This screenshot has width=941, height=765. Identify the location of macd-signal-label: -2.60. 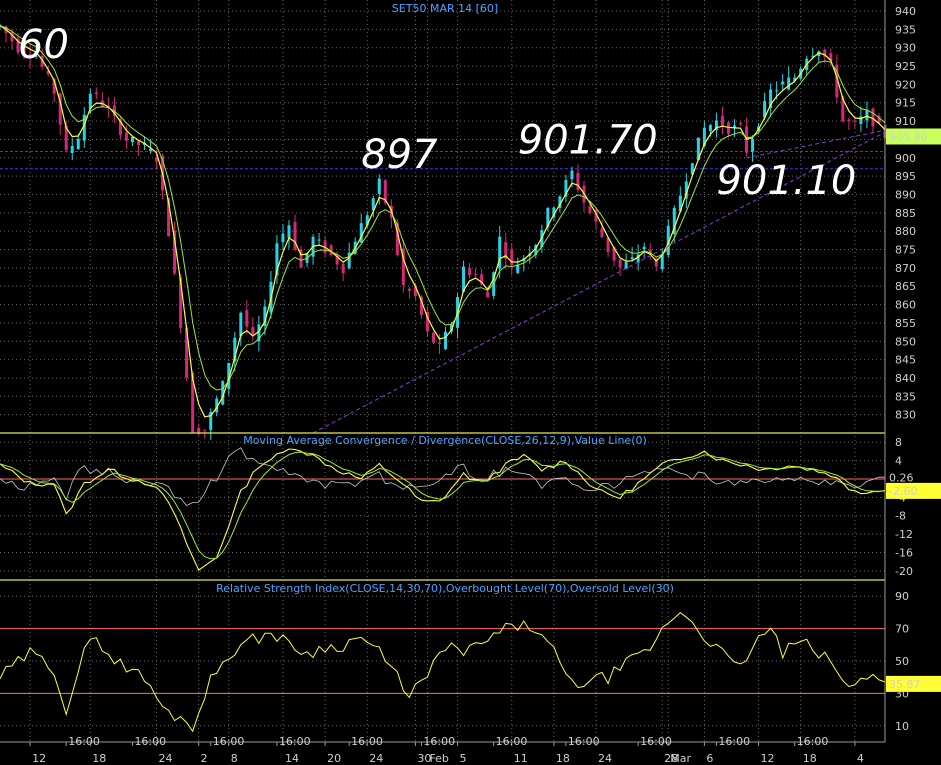
(903, 491).